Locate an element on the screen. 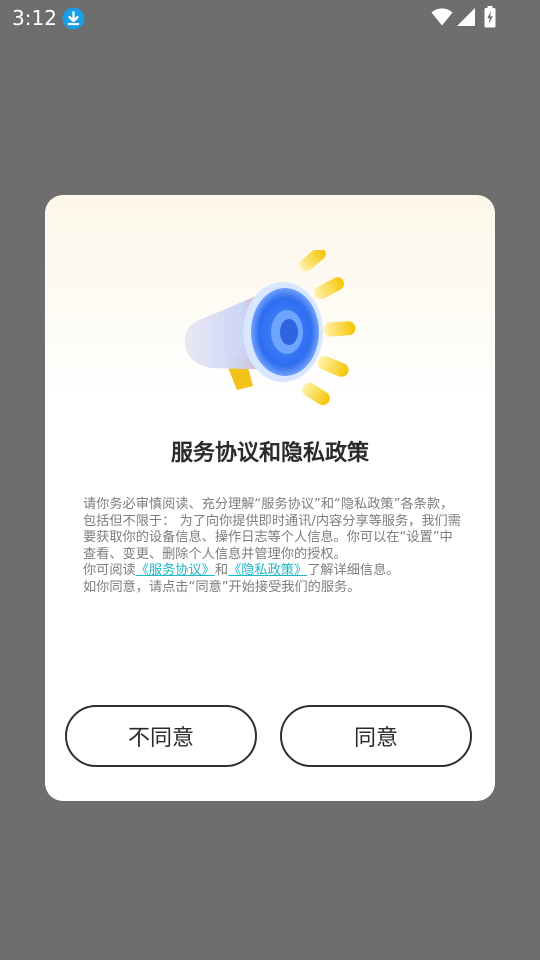 This screenshot has width=540, height=960. and-text: 和 is located at coordinates (221, 570).